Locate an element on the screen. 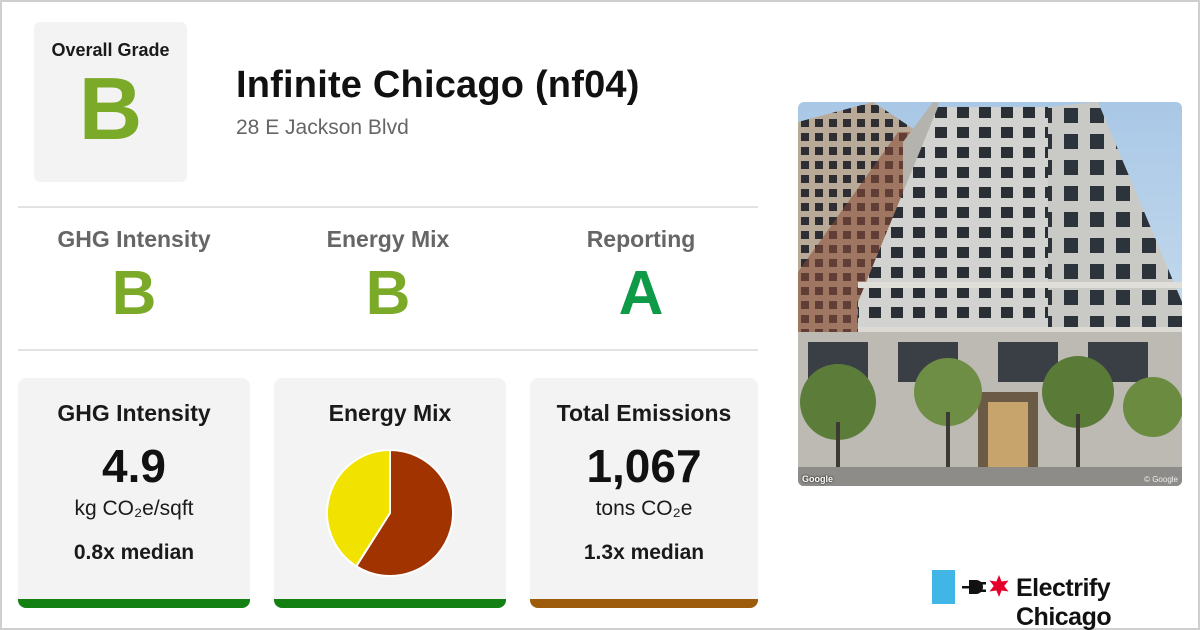  pie-svg is located at coordinates (390, 512).